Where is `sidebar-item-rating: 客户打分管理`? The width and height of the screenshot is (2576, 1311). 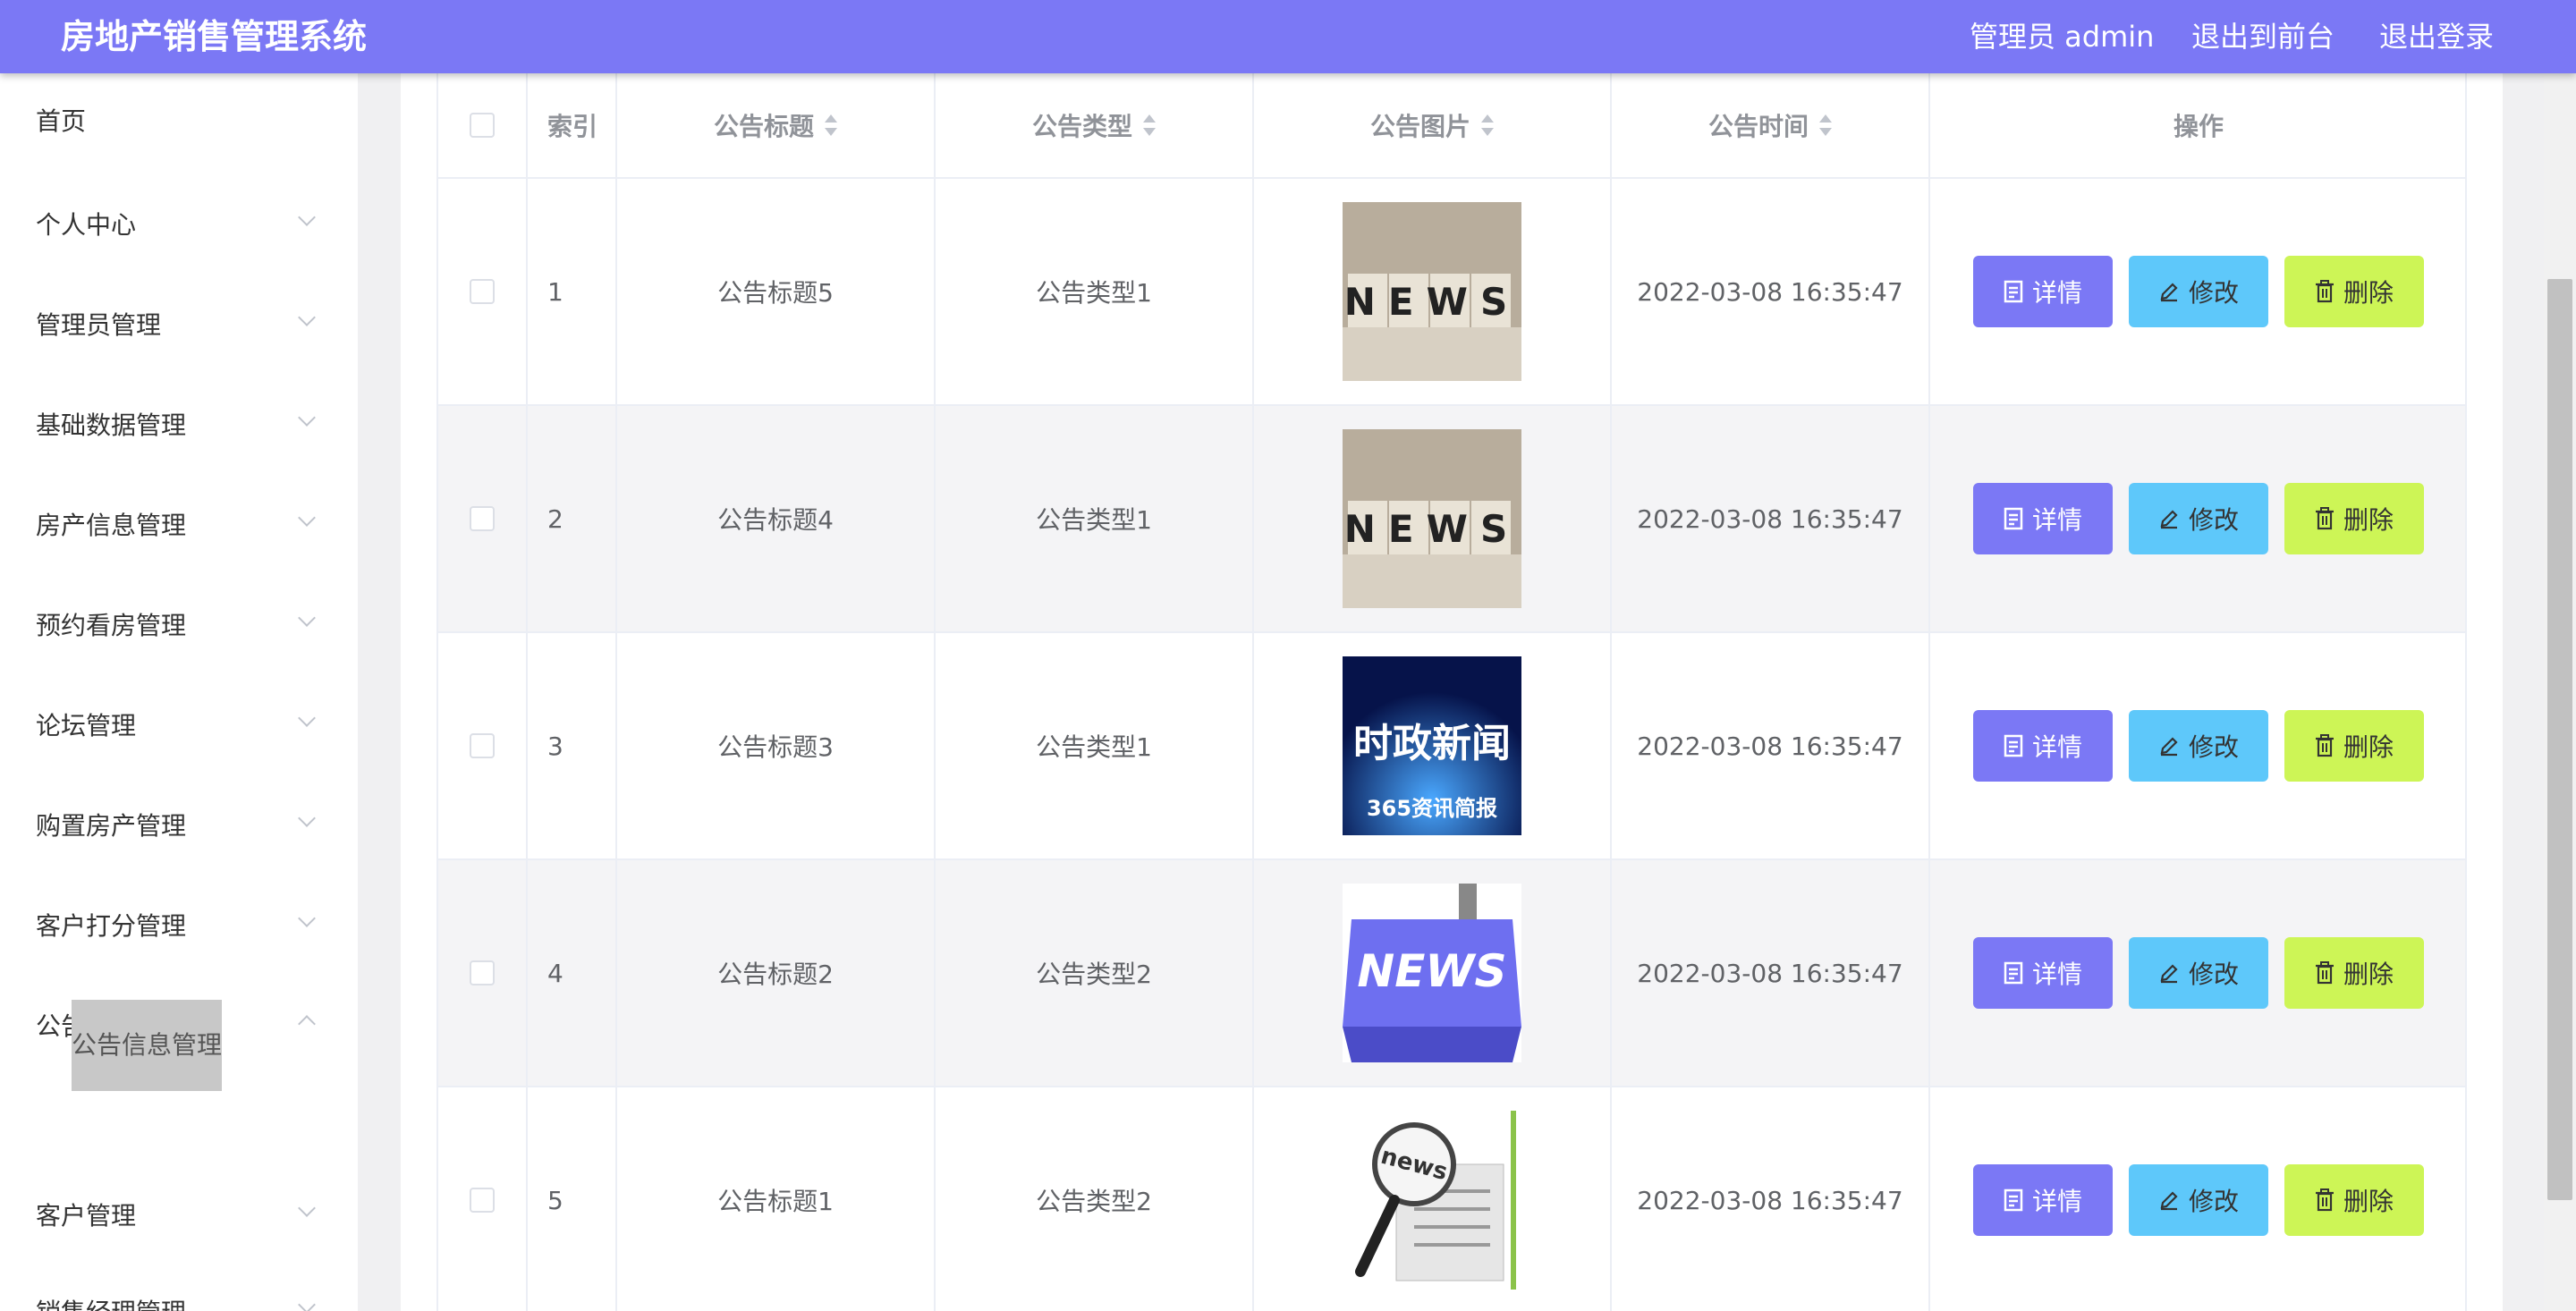 sidebar-item-rating: 客户打分管理 is located at coordinates (111, 927).